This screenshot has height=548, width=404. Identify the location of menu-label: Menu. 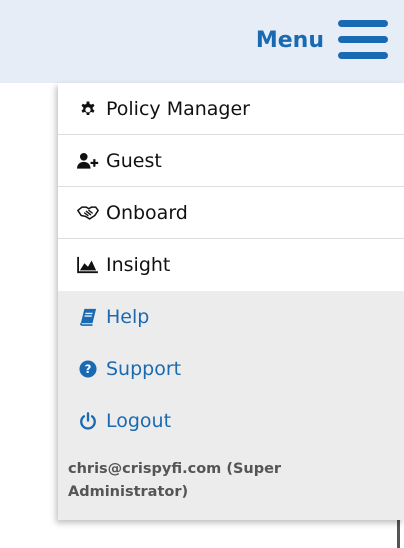
(289, 40).